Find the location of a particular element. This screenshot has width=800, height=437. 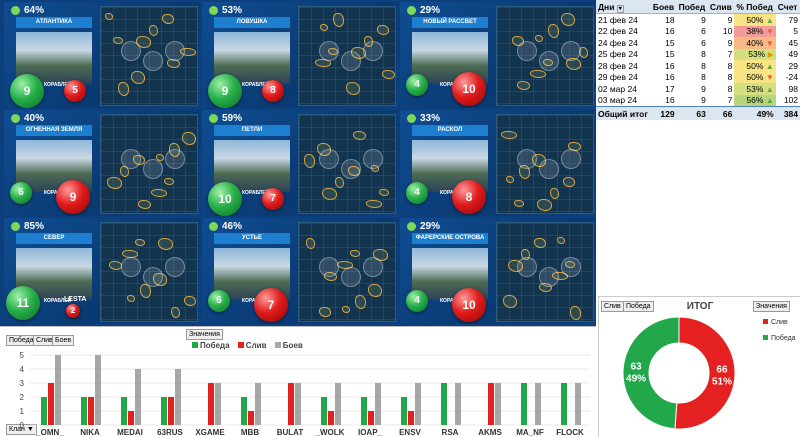

filter-dropdown-icon: ▾ is located at coordinates (620, 8).